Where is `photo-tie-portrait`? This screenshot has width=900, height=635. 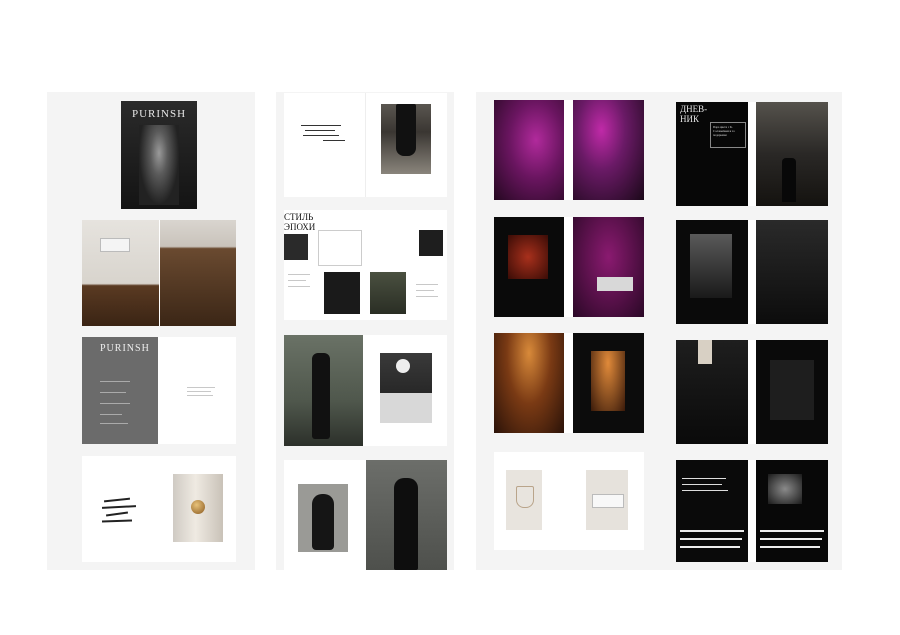
photo-tie-portrait is located at coordinates (608, 383).